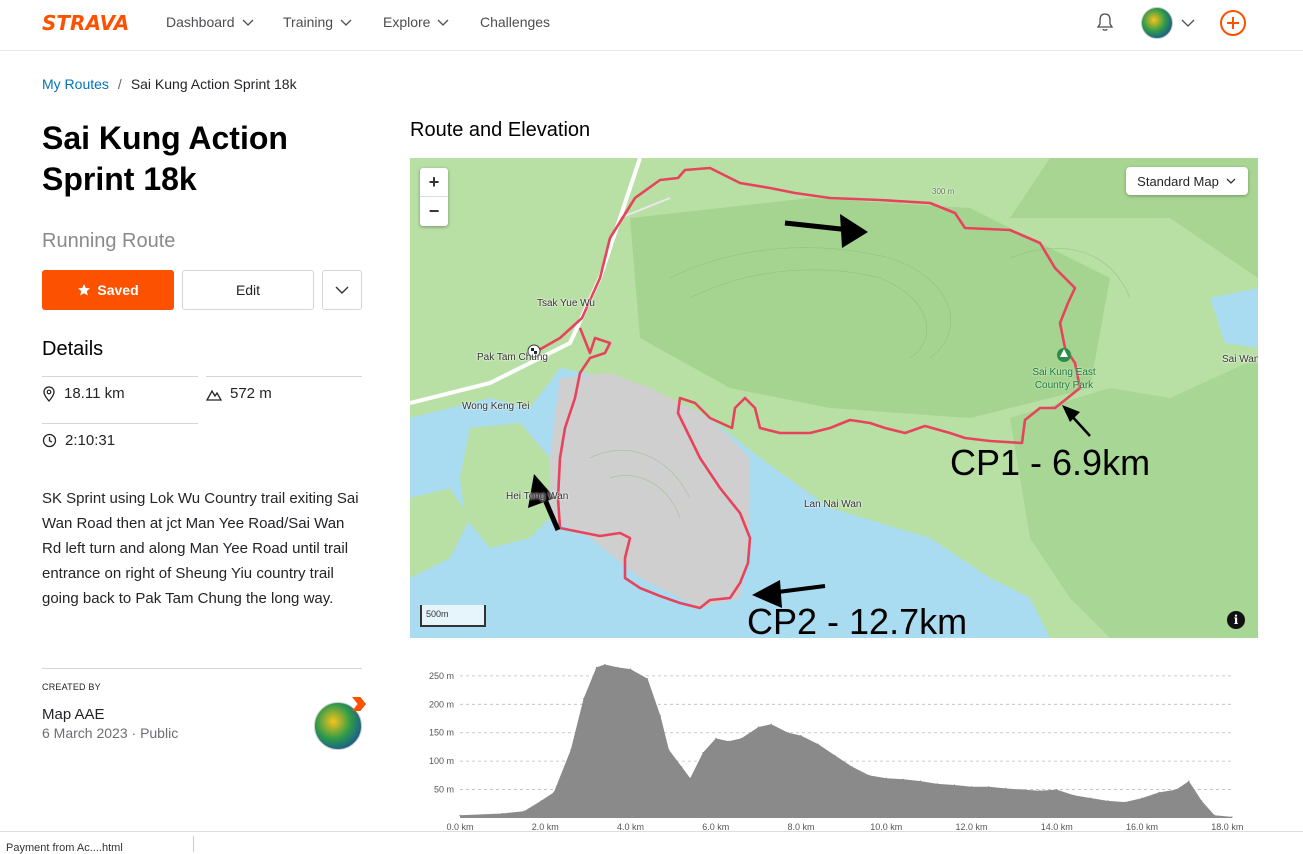 The height and width of the screenshot is (854, 1303). I want to click on place-label: Wong Keng Tei, so click(496, 406).